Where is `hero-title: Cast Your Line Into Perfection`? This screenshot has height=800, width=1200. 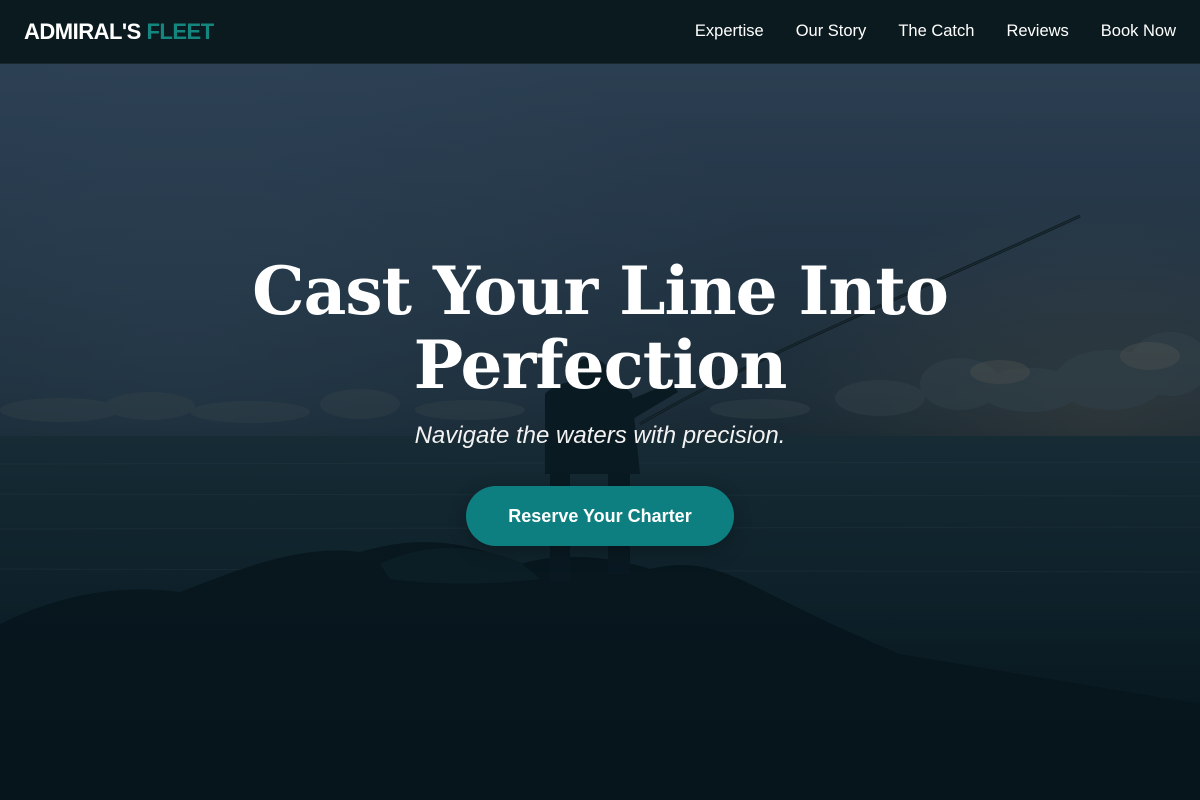
hero-title: Cast Your Line Into Perfection is located at coordinates (600, 328).